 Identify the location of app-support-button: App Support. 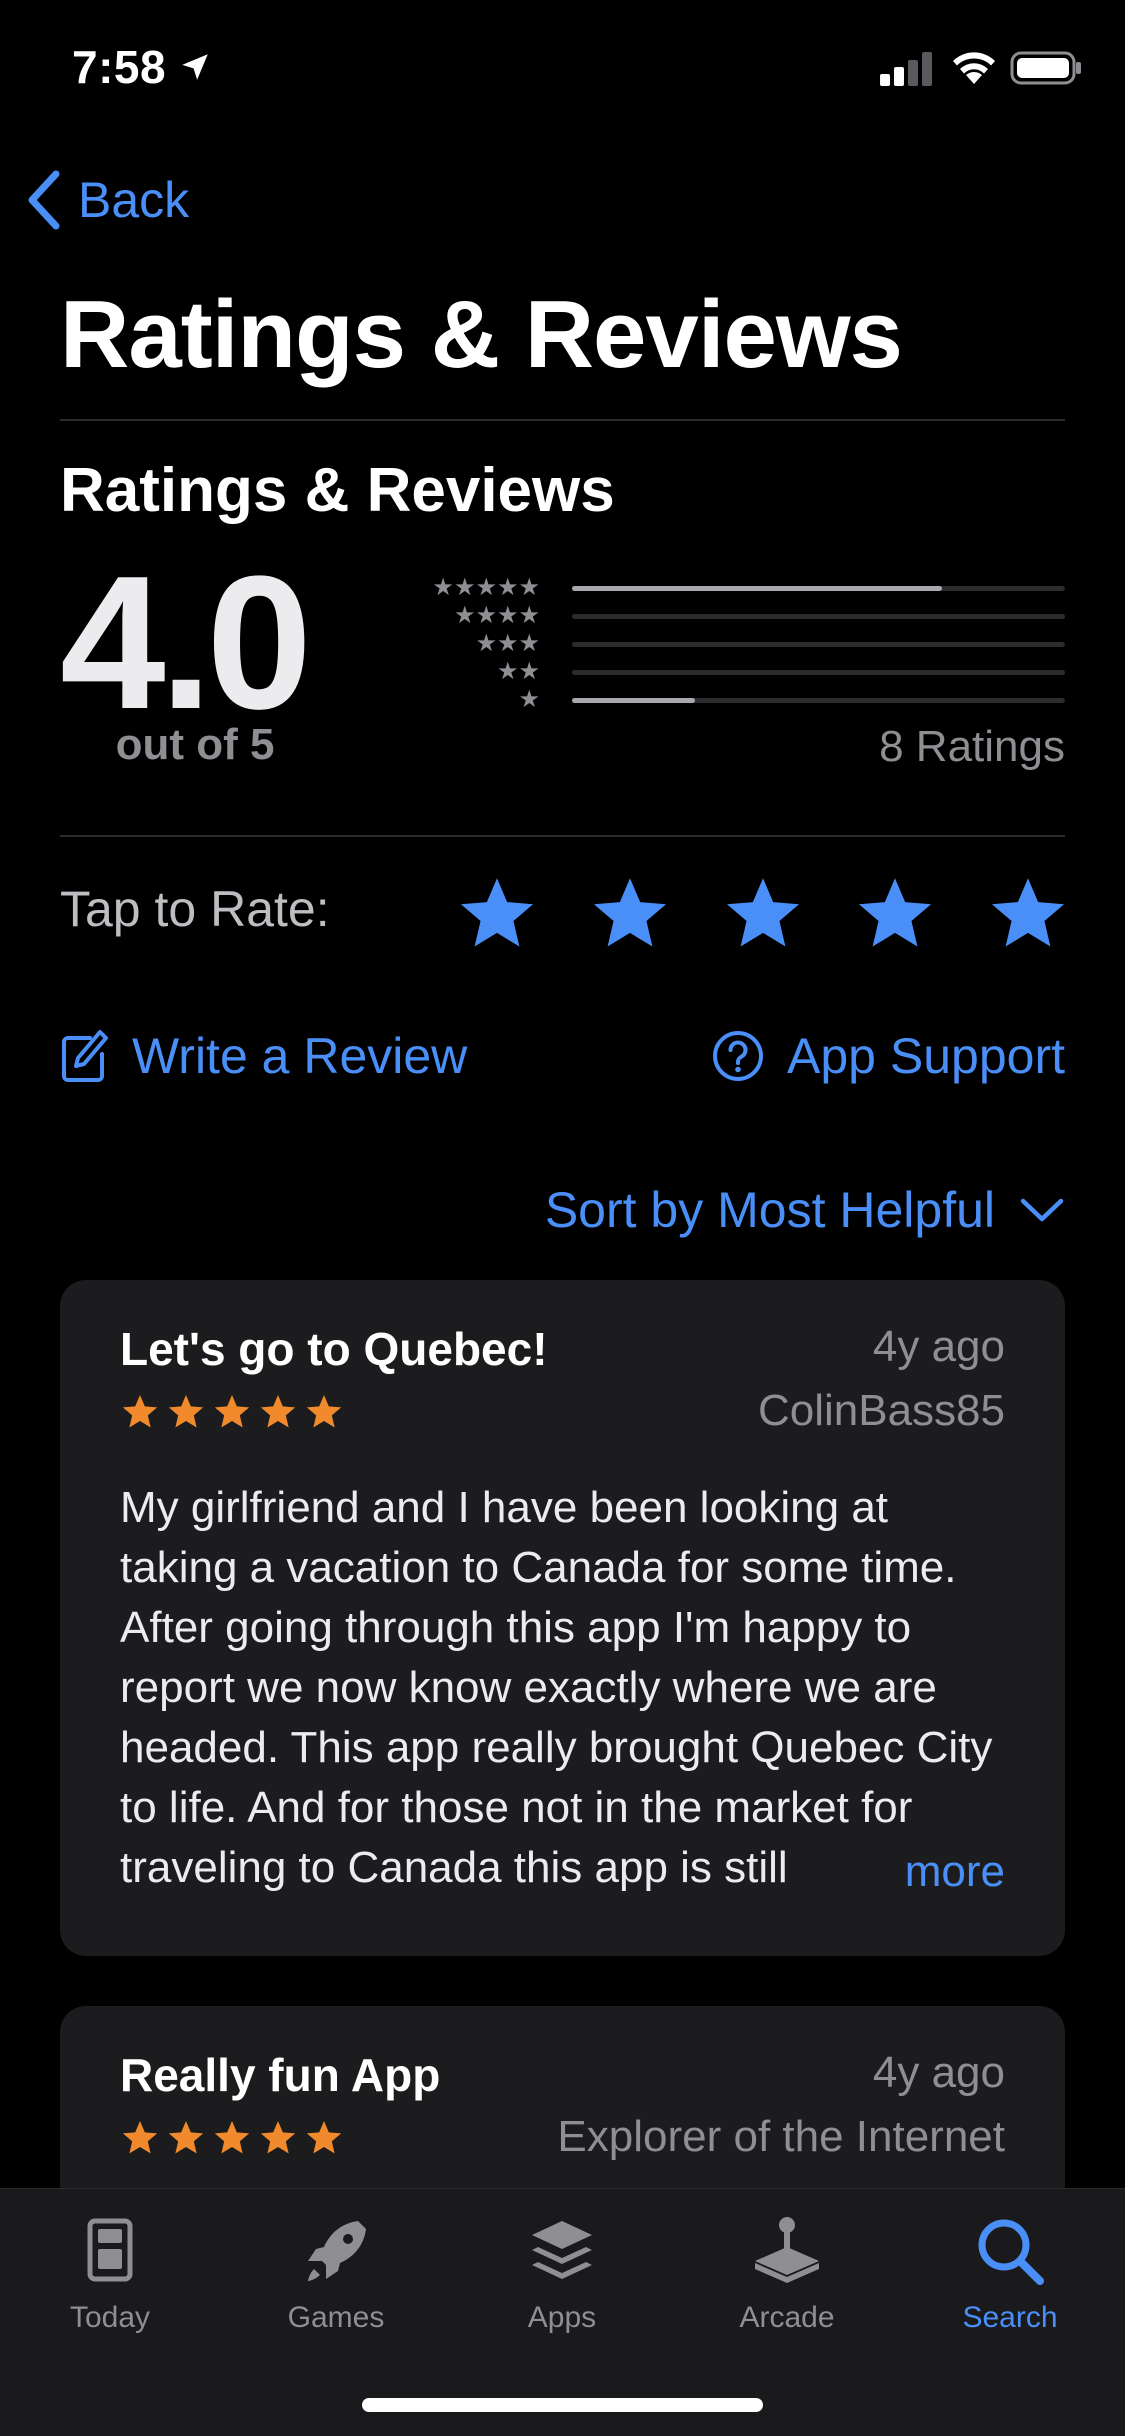
(888, 1056).